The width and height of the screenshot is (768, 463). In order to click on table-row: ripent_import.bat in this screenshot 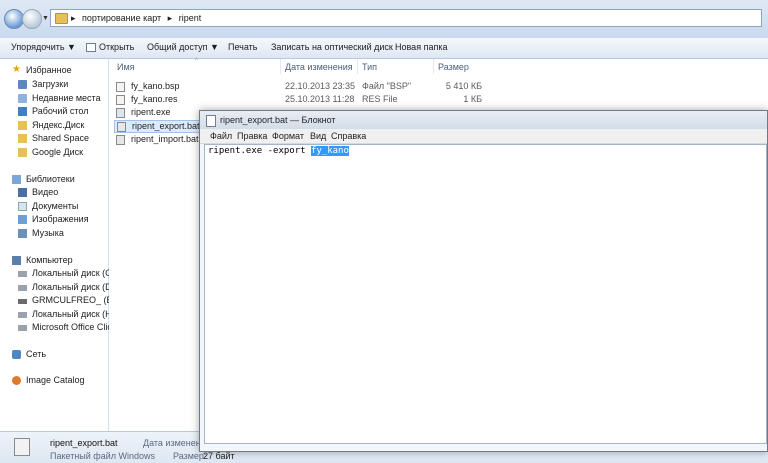, I will do `click(157, 140)`.